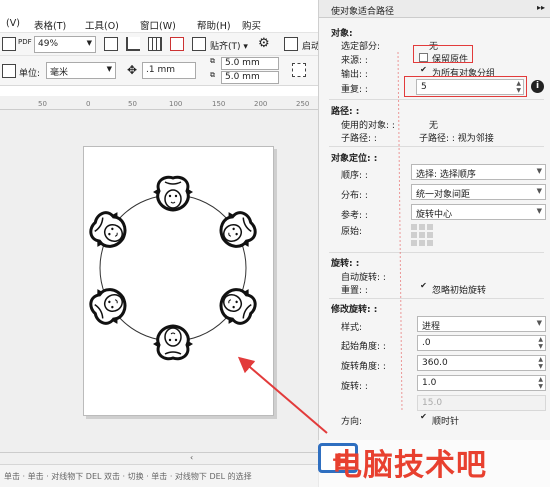 The height and width of the screenshot is (487, 550). I want to click on standard-toolbar: PDF 49% ▼ 贴齐(T) ▾ ⚙ 启动, so click(162, 44).